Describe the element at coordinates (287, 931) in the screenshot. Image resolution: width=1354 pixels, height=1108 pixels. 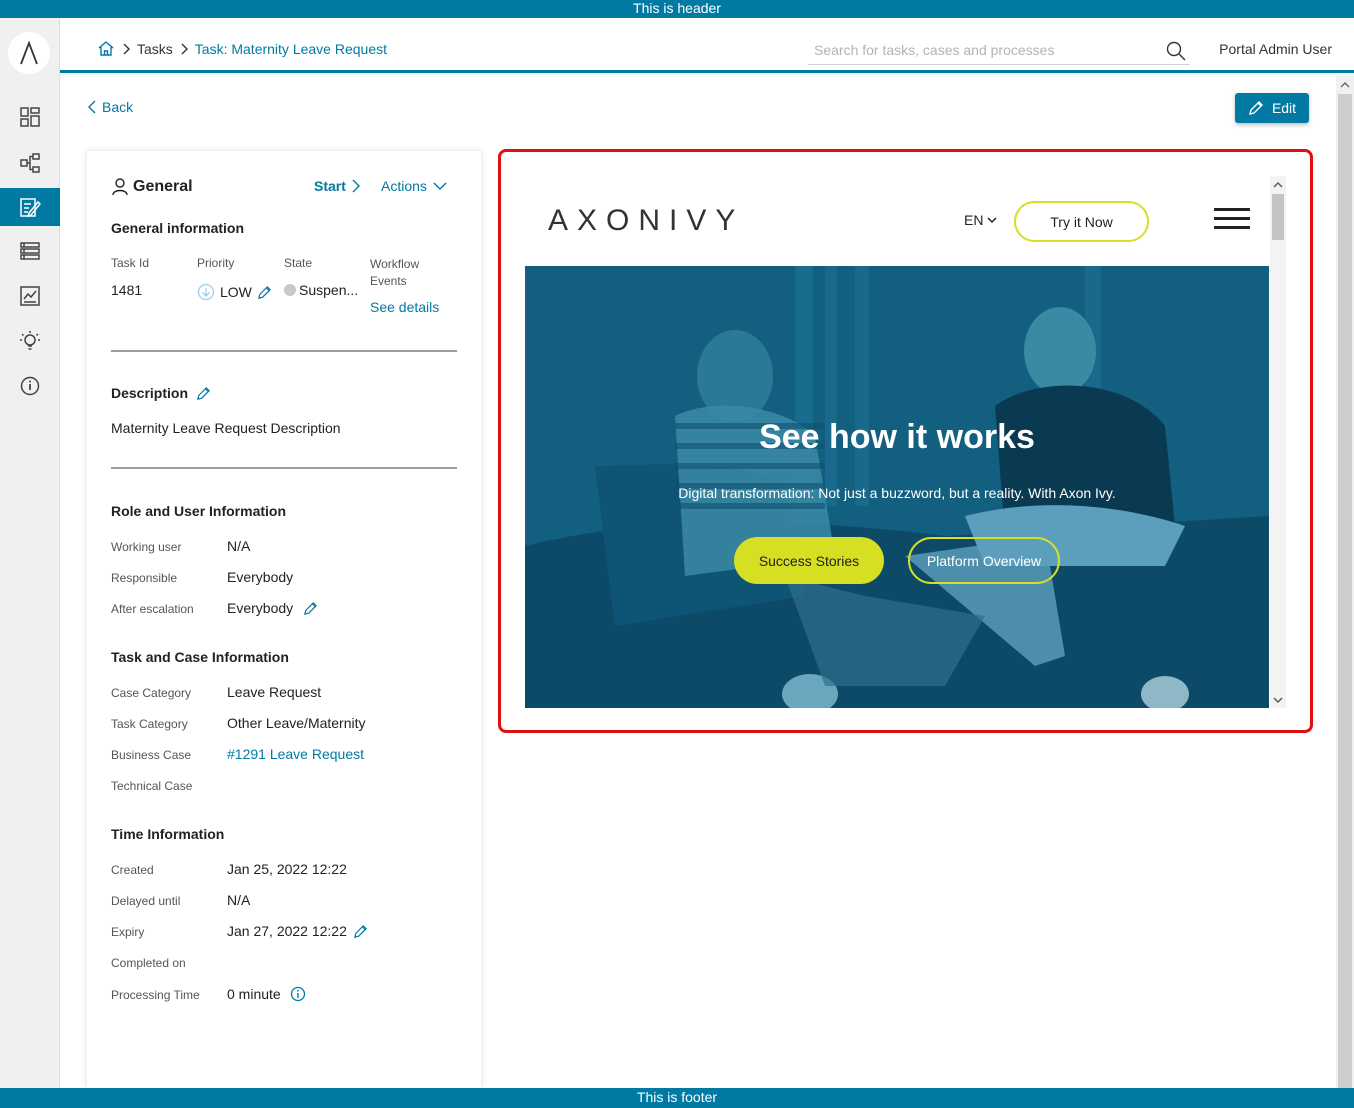
I see `expiry-text: Jan 27, 2022 12:22` at that location.